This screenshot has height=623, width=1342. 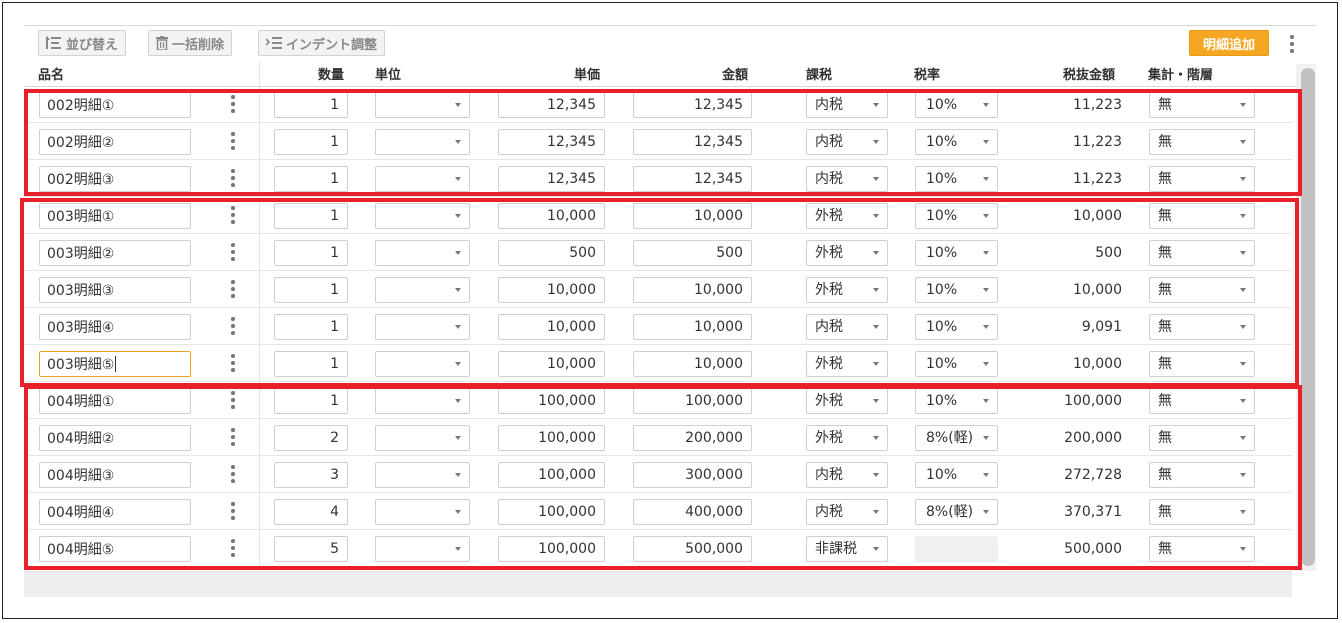 I want to click on tax-rate-select: 8%(軽), so click(x=956, y=512).